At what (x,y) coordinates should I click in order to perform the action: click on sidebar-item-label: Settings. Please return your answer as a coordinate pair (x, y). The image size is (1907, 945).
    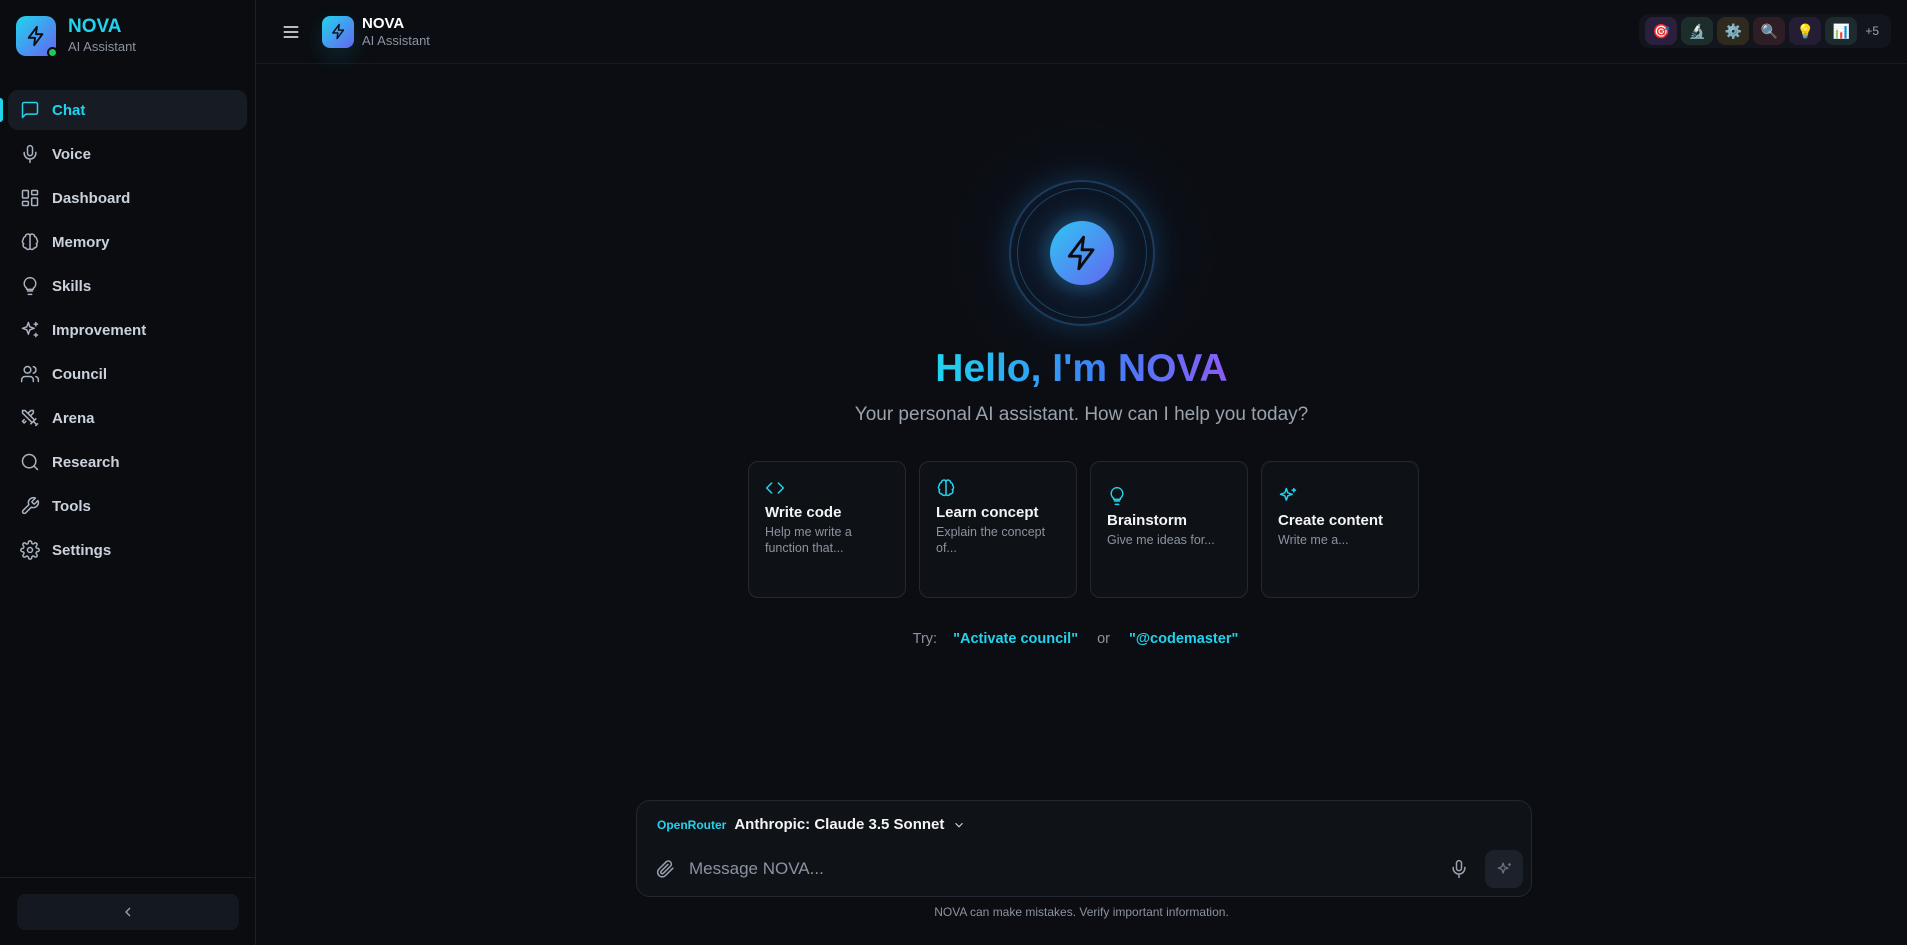
    Looking at the image, I should click on (82, 550).